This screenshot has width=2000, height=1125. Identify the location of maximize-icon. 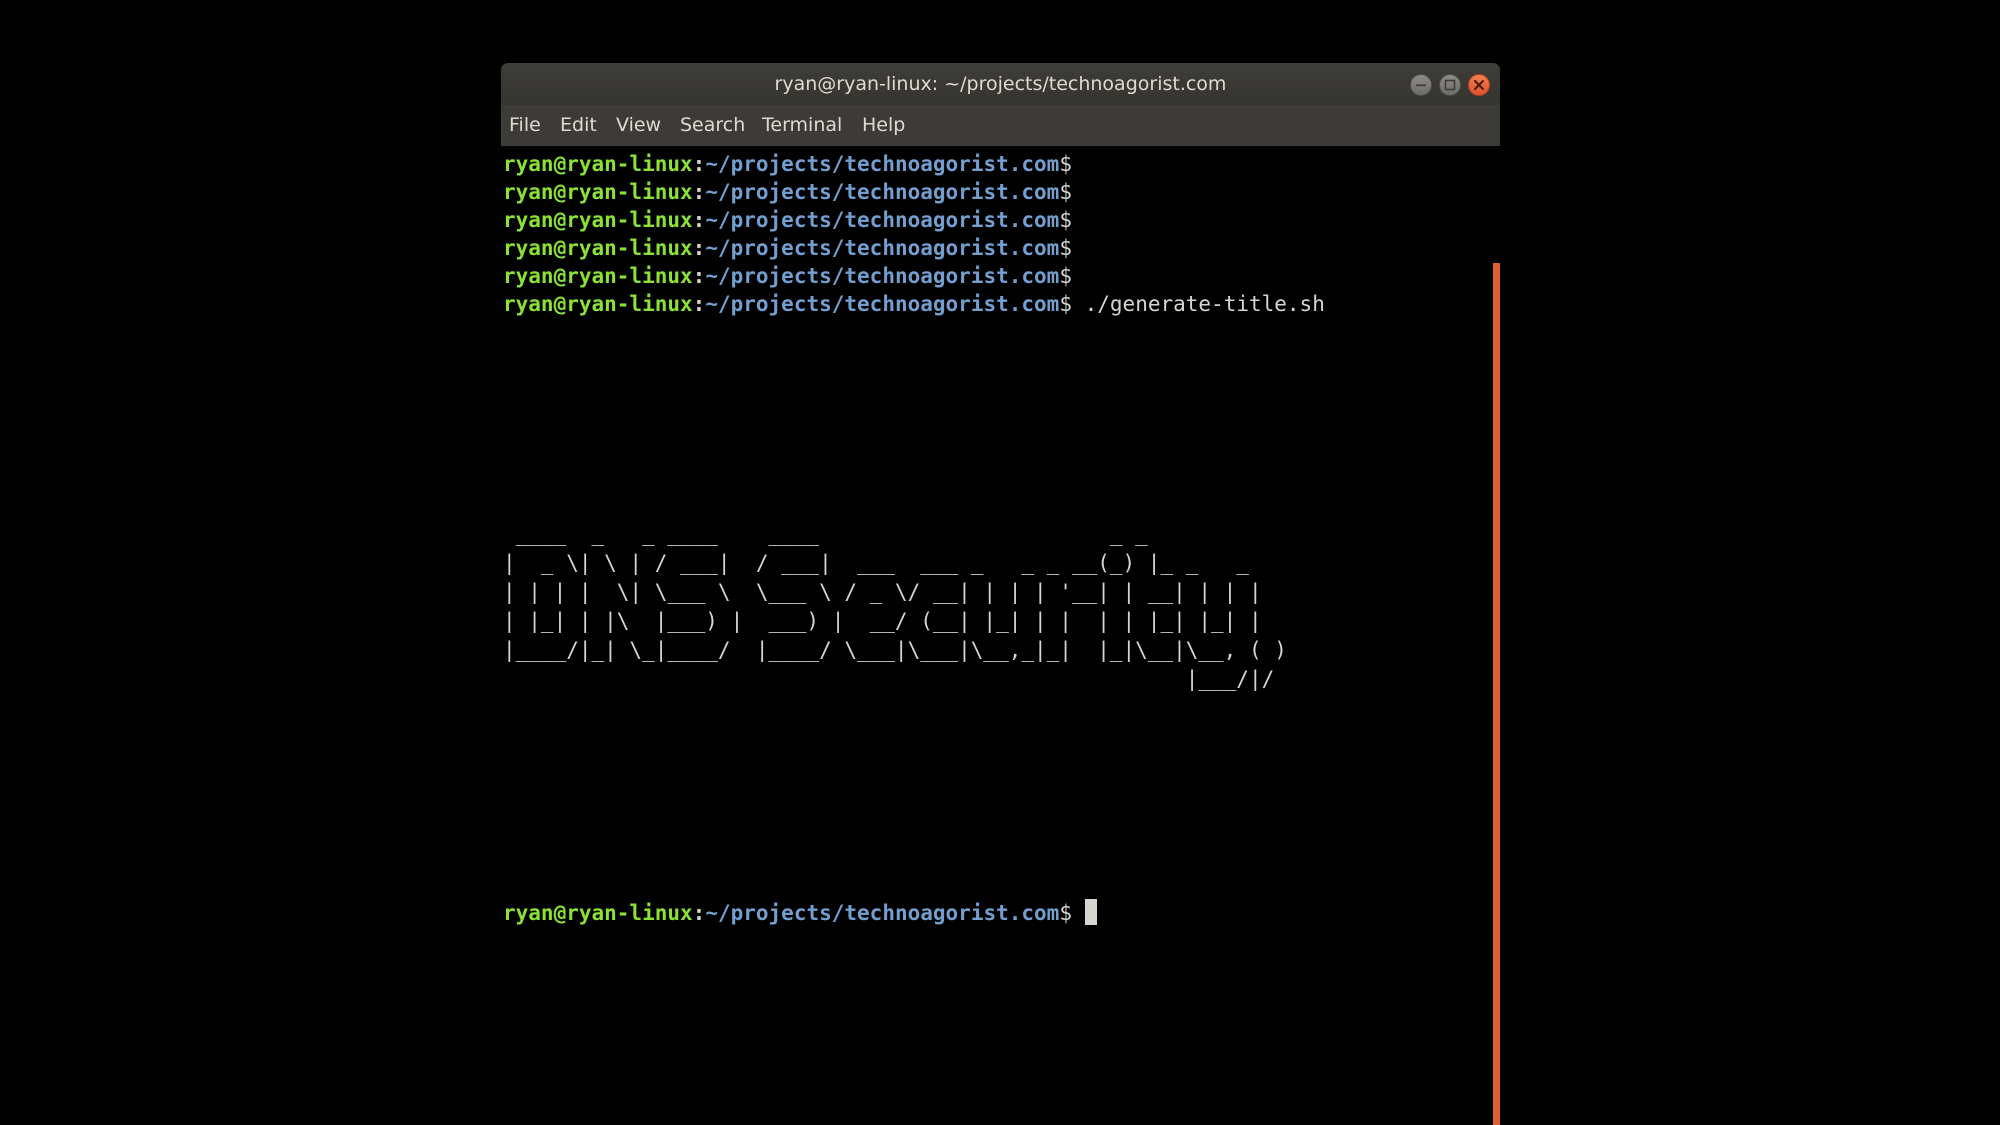
(1450, 85).